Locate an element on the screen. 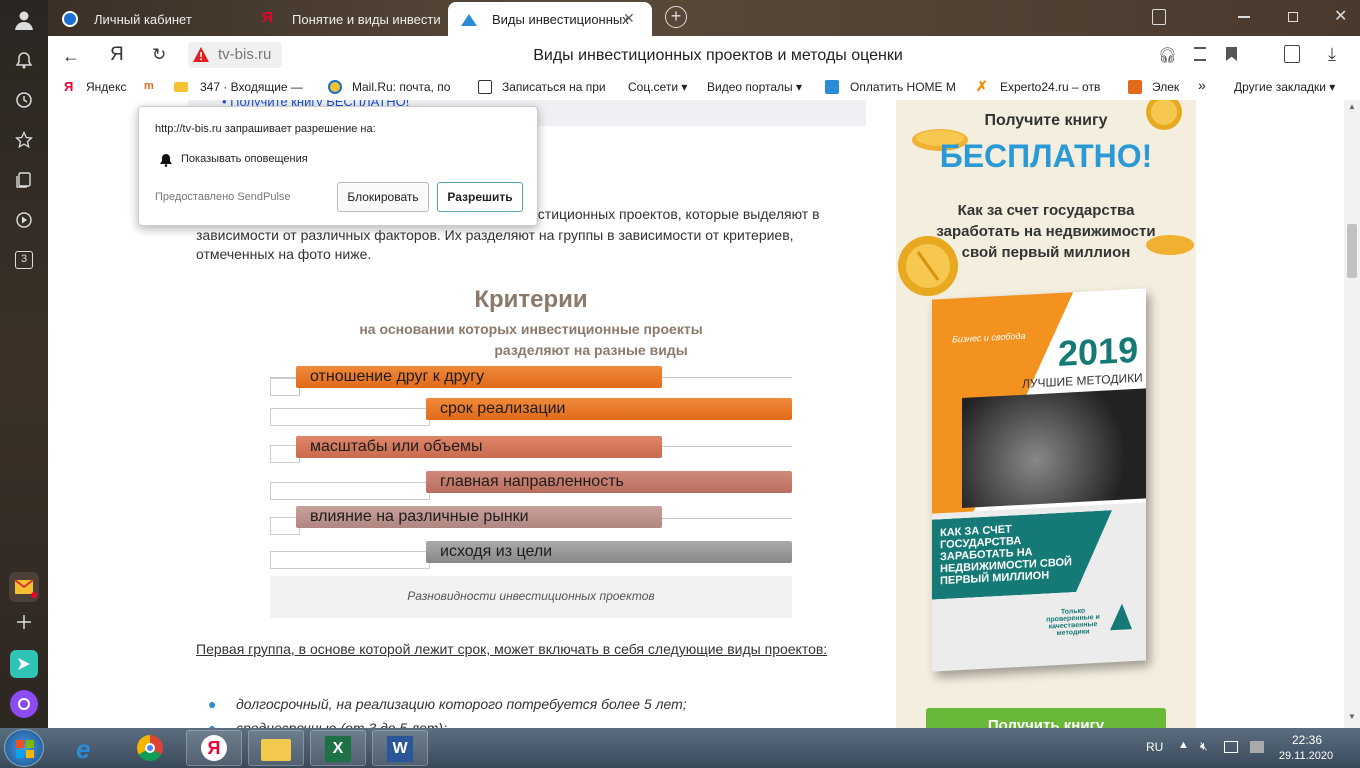 The height and width of the screenshot is (768, 1360). bell-icon is located at coordinates (24, 60).